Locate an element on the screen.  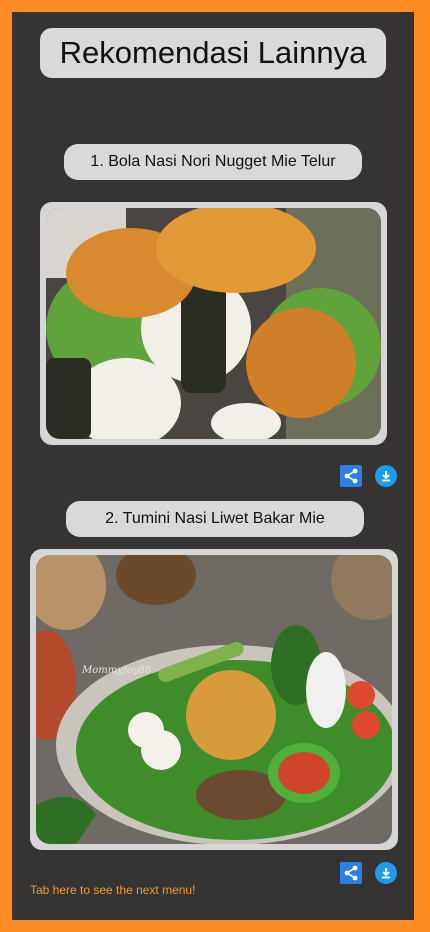
menu-title-1: 1. Bola Nasi Nori Nugget Mie Telur is located at coordinates (213, 162).